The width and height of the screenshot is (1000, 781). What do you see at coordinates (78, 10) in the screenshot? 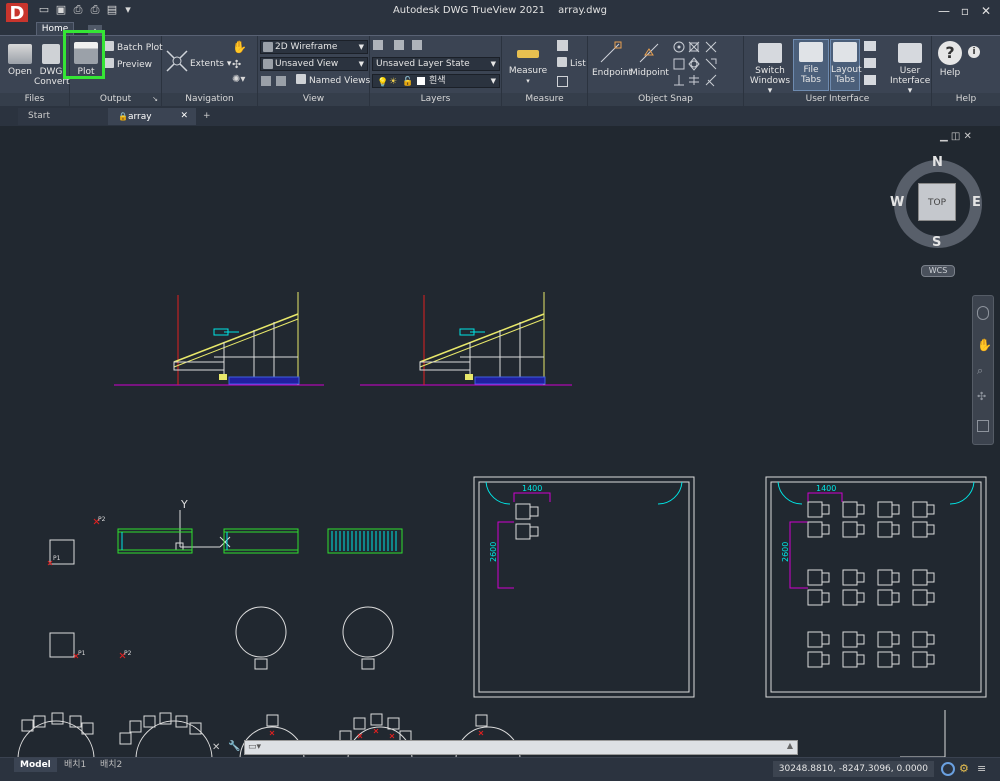
I see `print-icon: ⎙` at bounding box center [78, 10].